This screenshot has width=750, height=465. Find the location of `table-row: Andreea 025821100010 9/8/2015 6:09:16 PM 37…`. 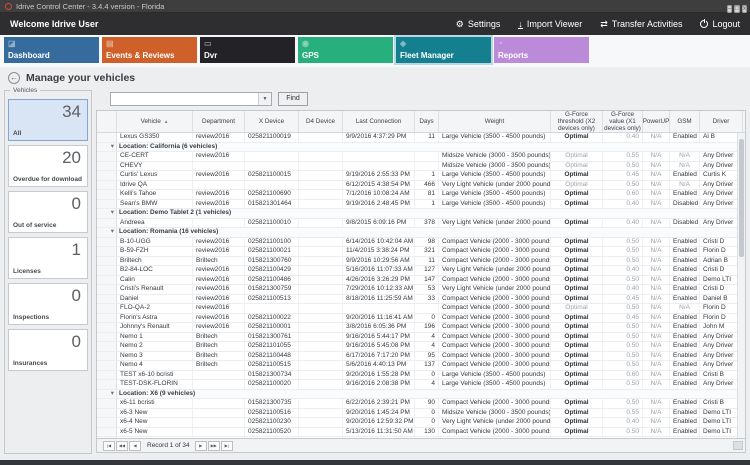

table-row: Andreea 025821100010 9/8/2015 6:09:16 PM 37… is located at coordinates (421, 223).